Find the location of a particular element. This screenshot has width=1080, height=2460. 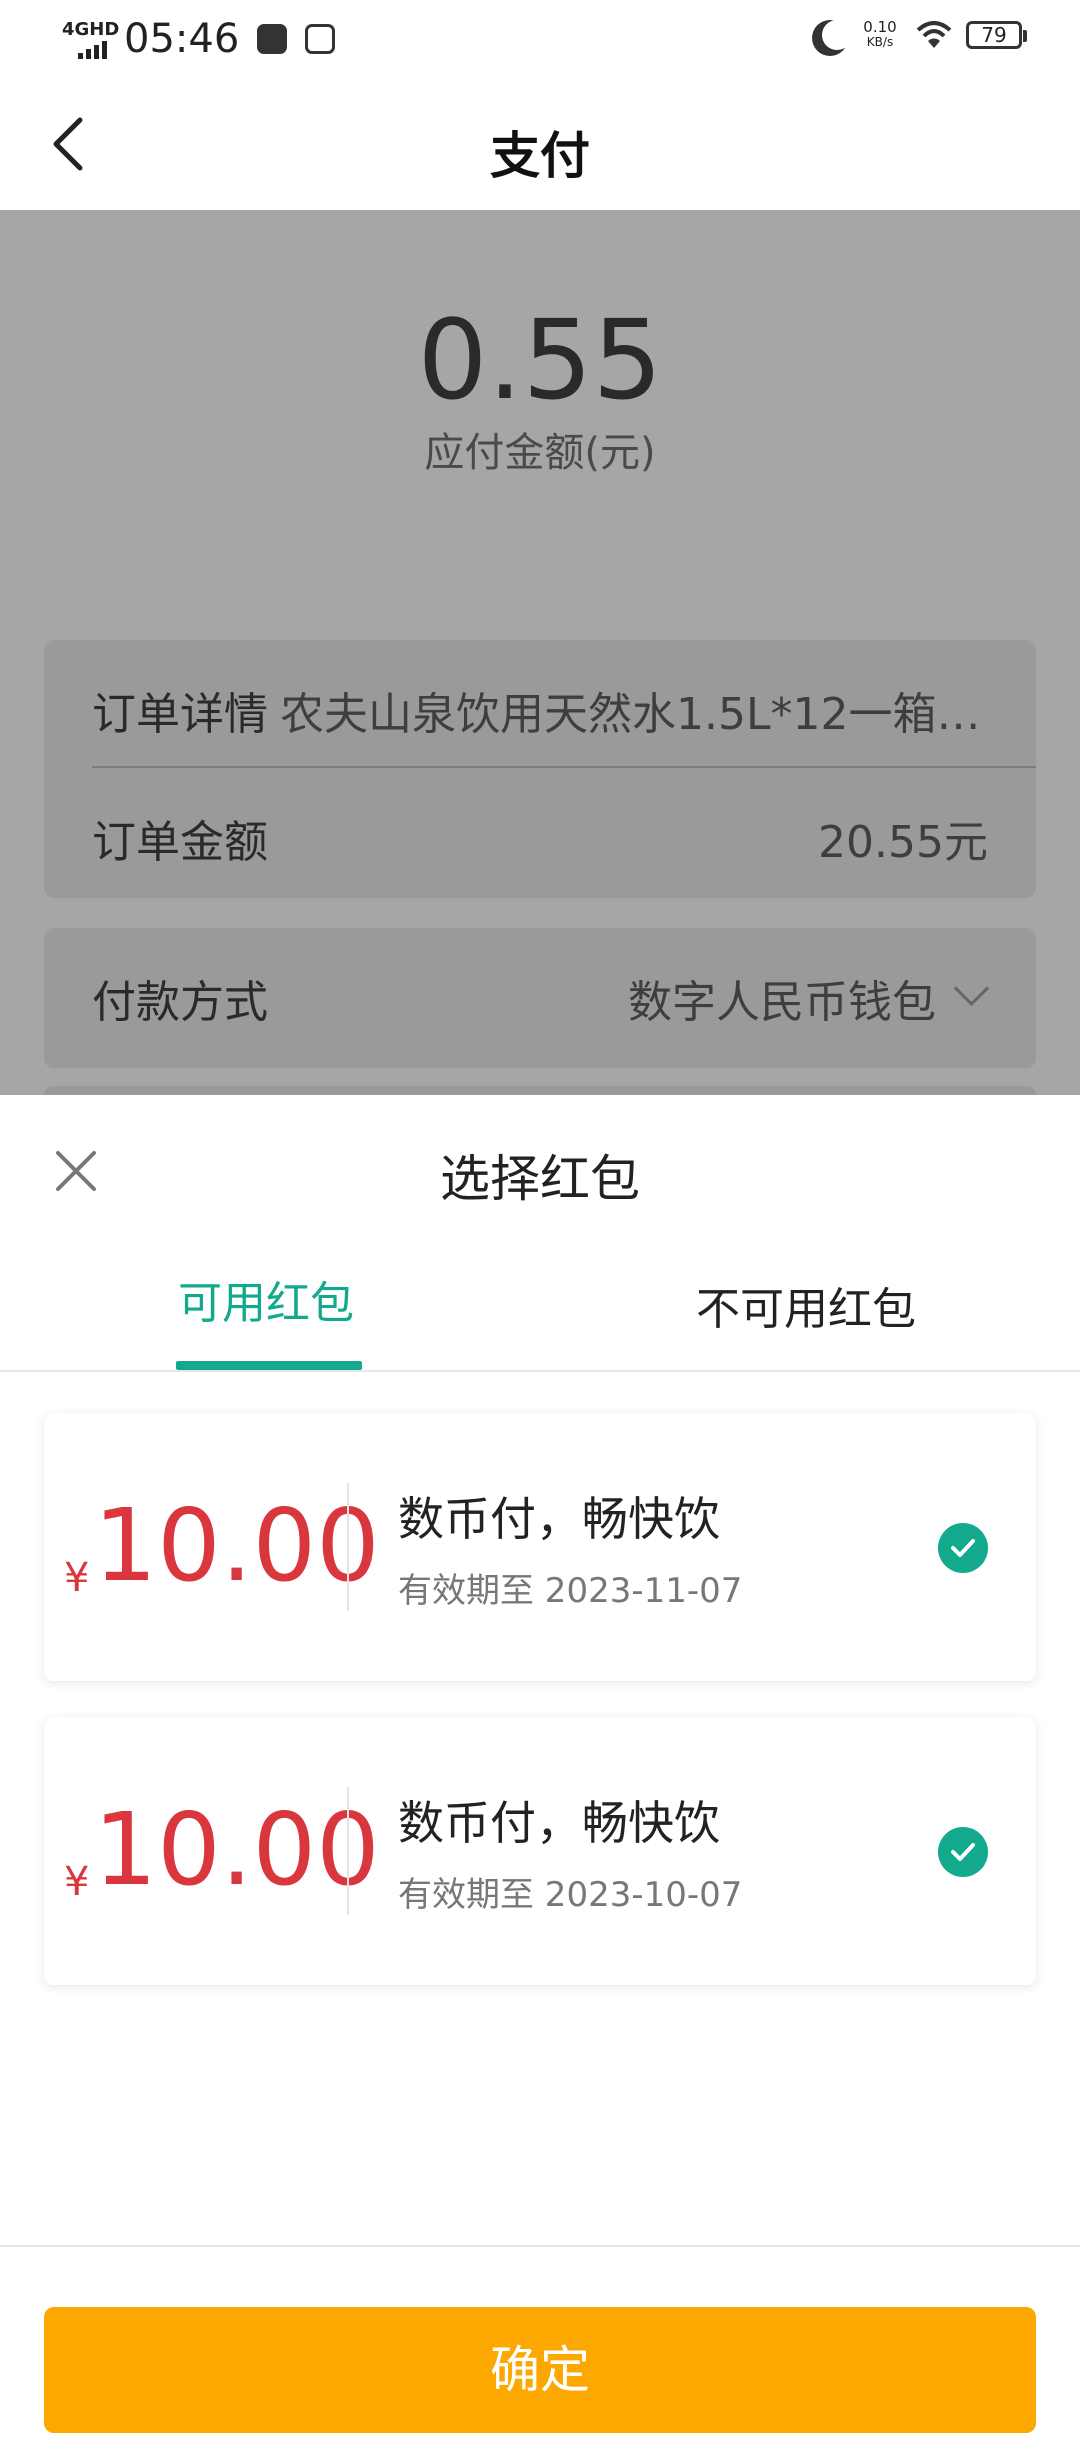

footer-divider is located at coordinates (540, 2246).